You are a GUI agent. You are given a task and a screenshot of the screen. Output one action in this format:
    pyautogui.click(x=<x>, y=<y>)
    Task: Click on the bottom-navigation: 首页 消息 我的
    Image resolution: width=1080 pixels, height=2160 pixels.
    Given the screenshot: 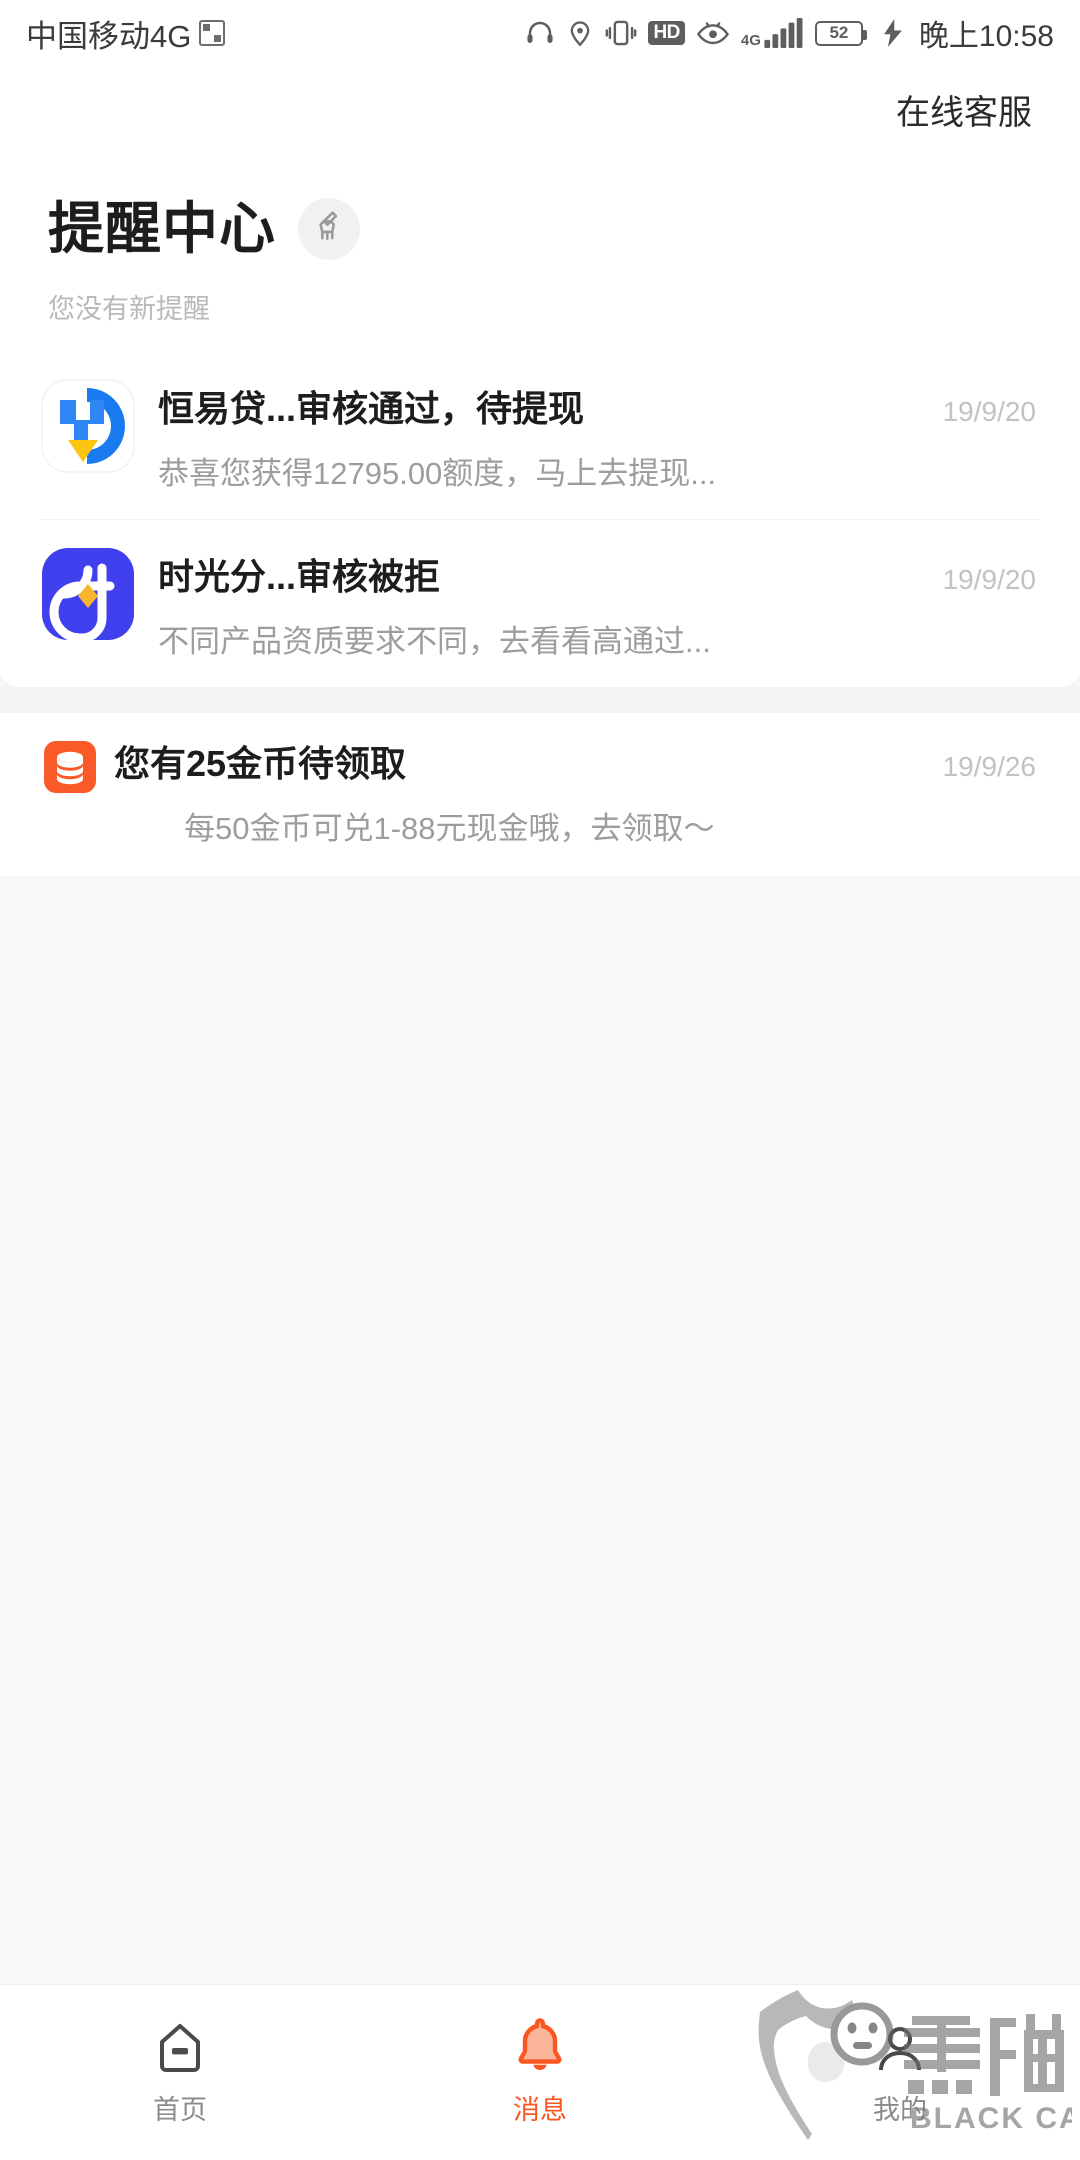 What is the action you would take?
    pyautogui.click(x=540, y=2072)
    